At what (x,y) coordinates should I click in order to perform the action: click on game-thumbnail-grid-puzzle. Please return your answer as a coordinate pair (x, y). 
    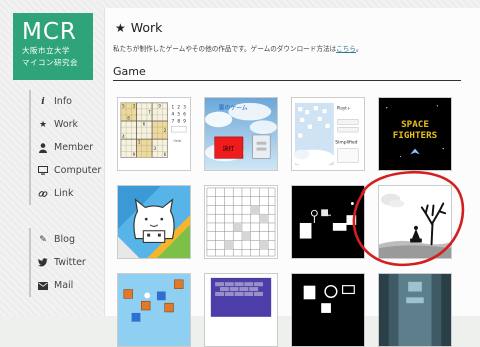
    Looking at the image, I should click on (241, 222).